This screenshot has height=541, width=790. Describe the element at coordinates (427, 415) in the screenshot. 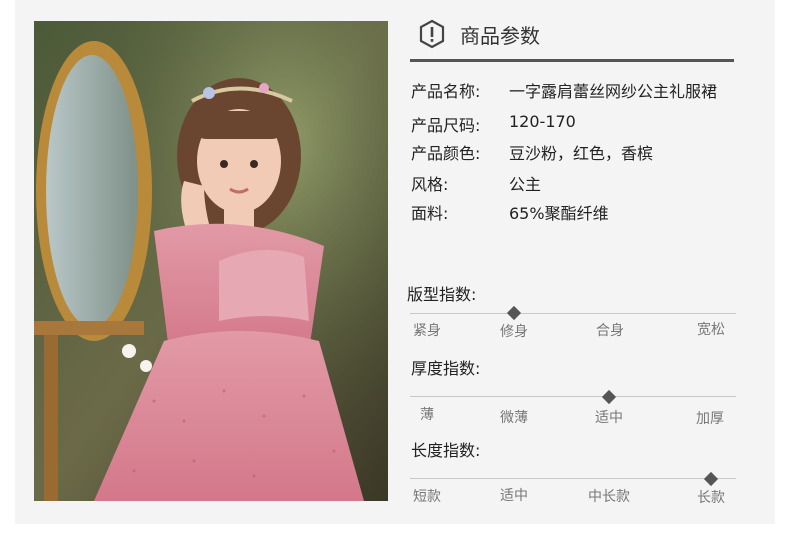

I see `scale-label: 薄` at that location.